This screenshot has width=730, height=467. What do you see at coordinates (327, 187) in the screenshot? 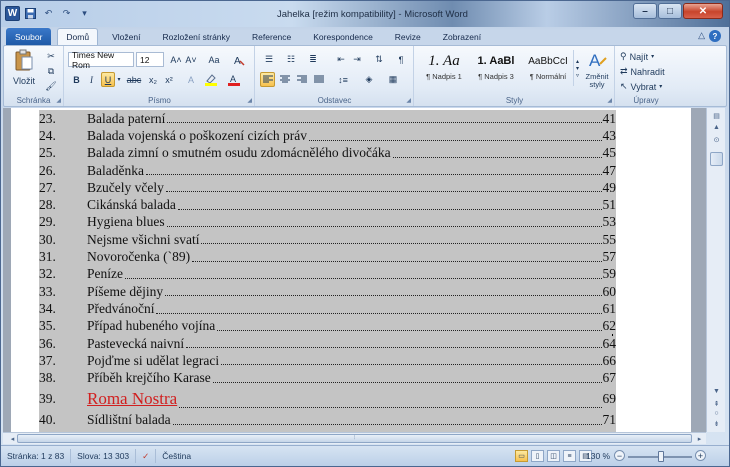
I see `toc-entry: 27. Bzučely včely 49` at bounding box center [327, 187].